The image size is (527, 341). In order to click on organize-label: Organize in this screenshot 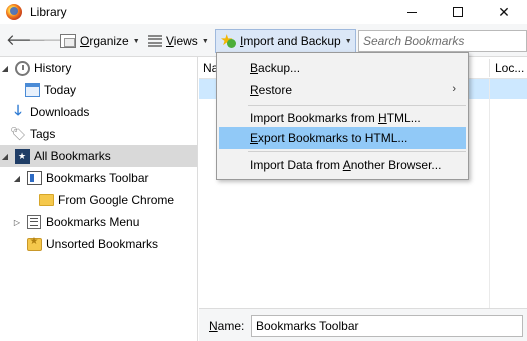, I will do `click(104, 41)`.